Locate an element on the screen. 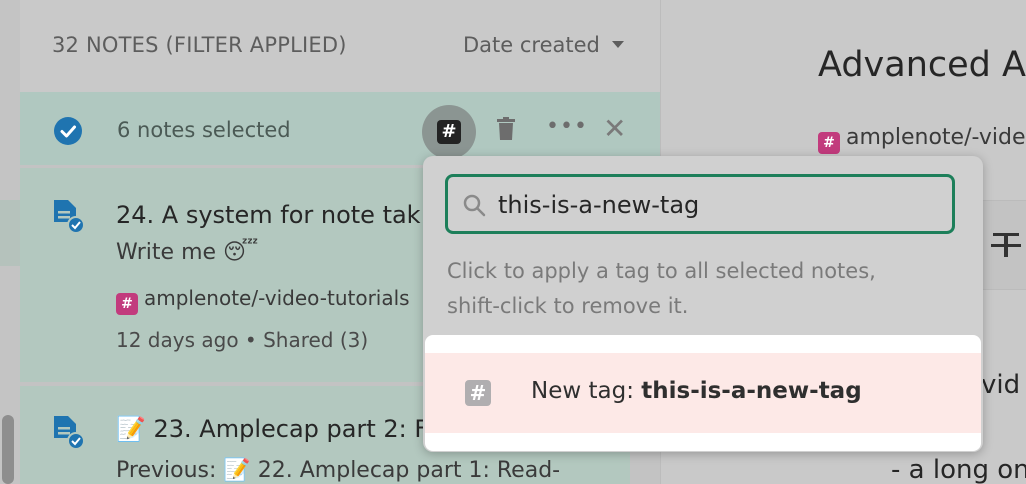 This screenshot has height=484, width=1026. sort-dropdown: Date created is located at coordinates (543, 45).